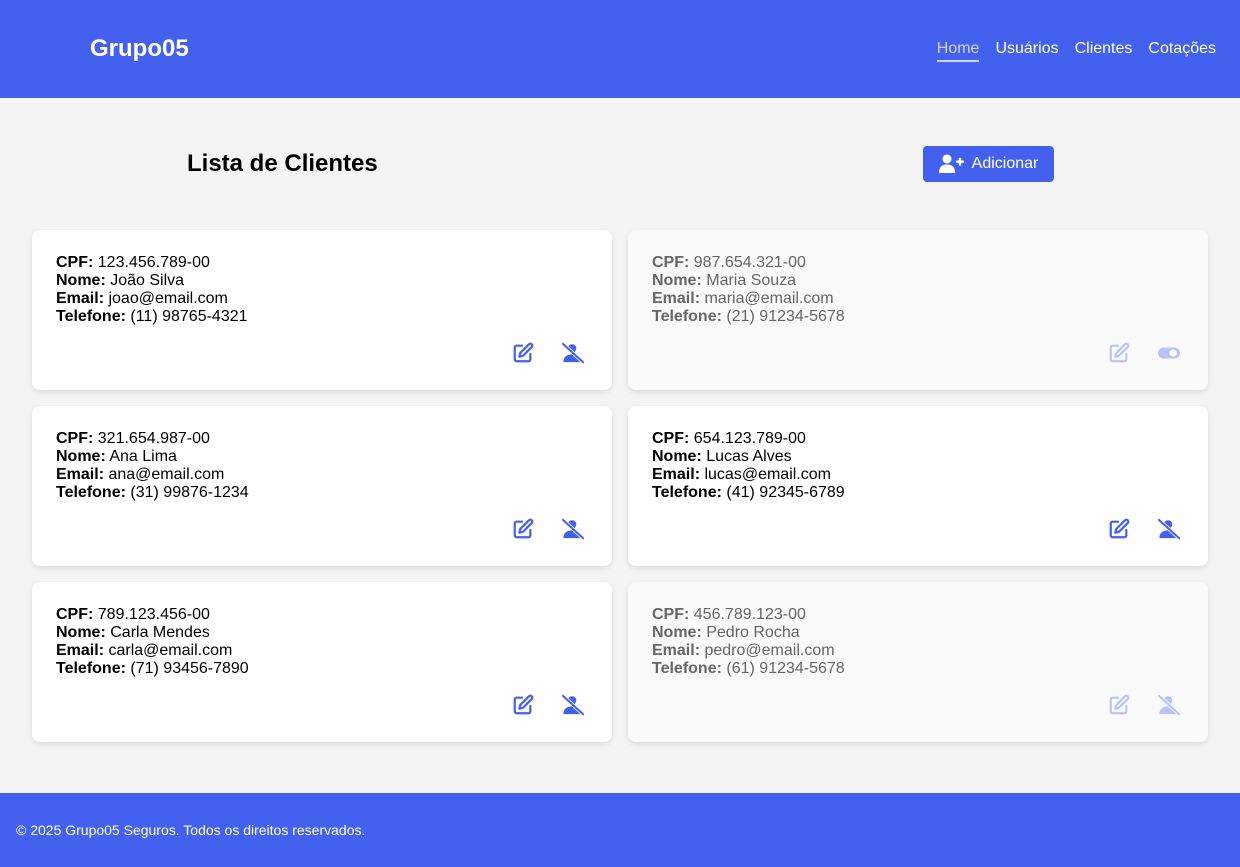 The image size is (1240, 867). I want to click on brand-logo: Grupo05, so click(139, 49).